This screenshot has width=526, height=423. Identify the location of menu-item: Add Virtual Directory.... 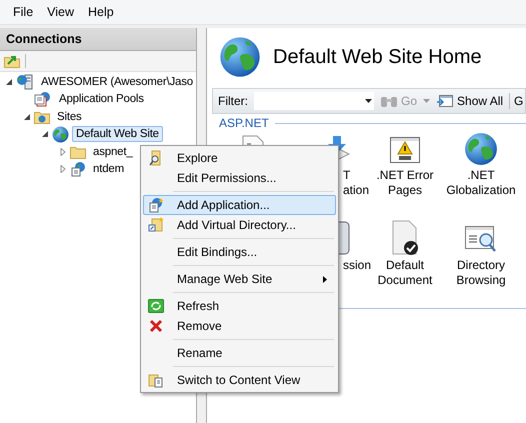
(239, 225).